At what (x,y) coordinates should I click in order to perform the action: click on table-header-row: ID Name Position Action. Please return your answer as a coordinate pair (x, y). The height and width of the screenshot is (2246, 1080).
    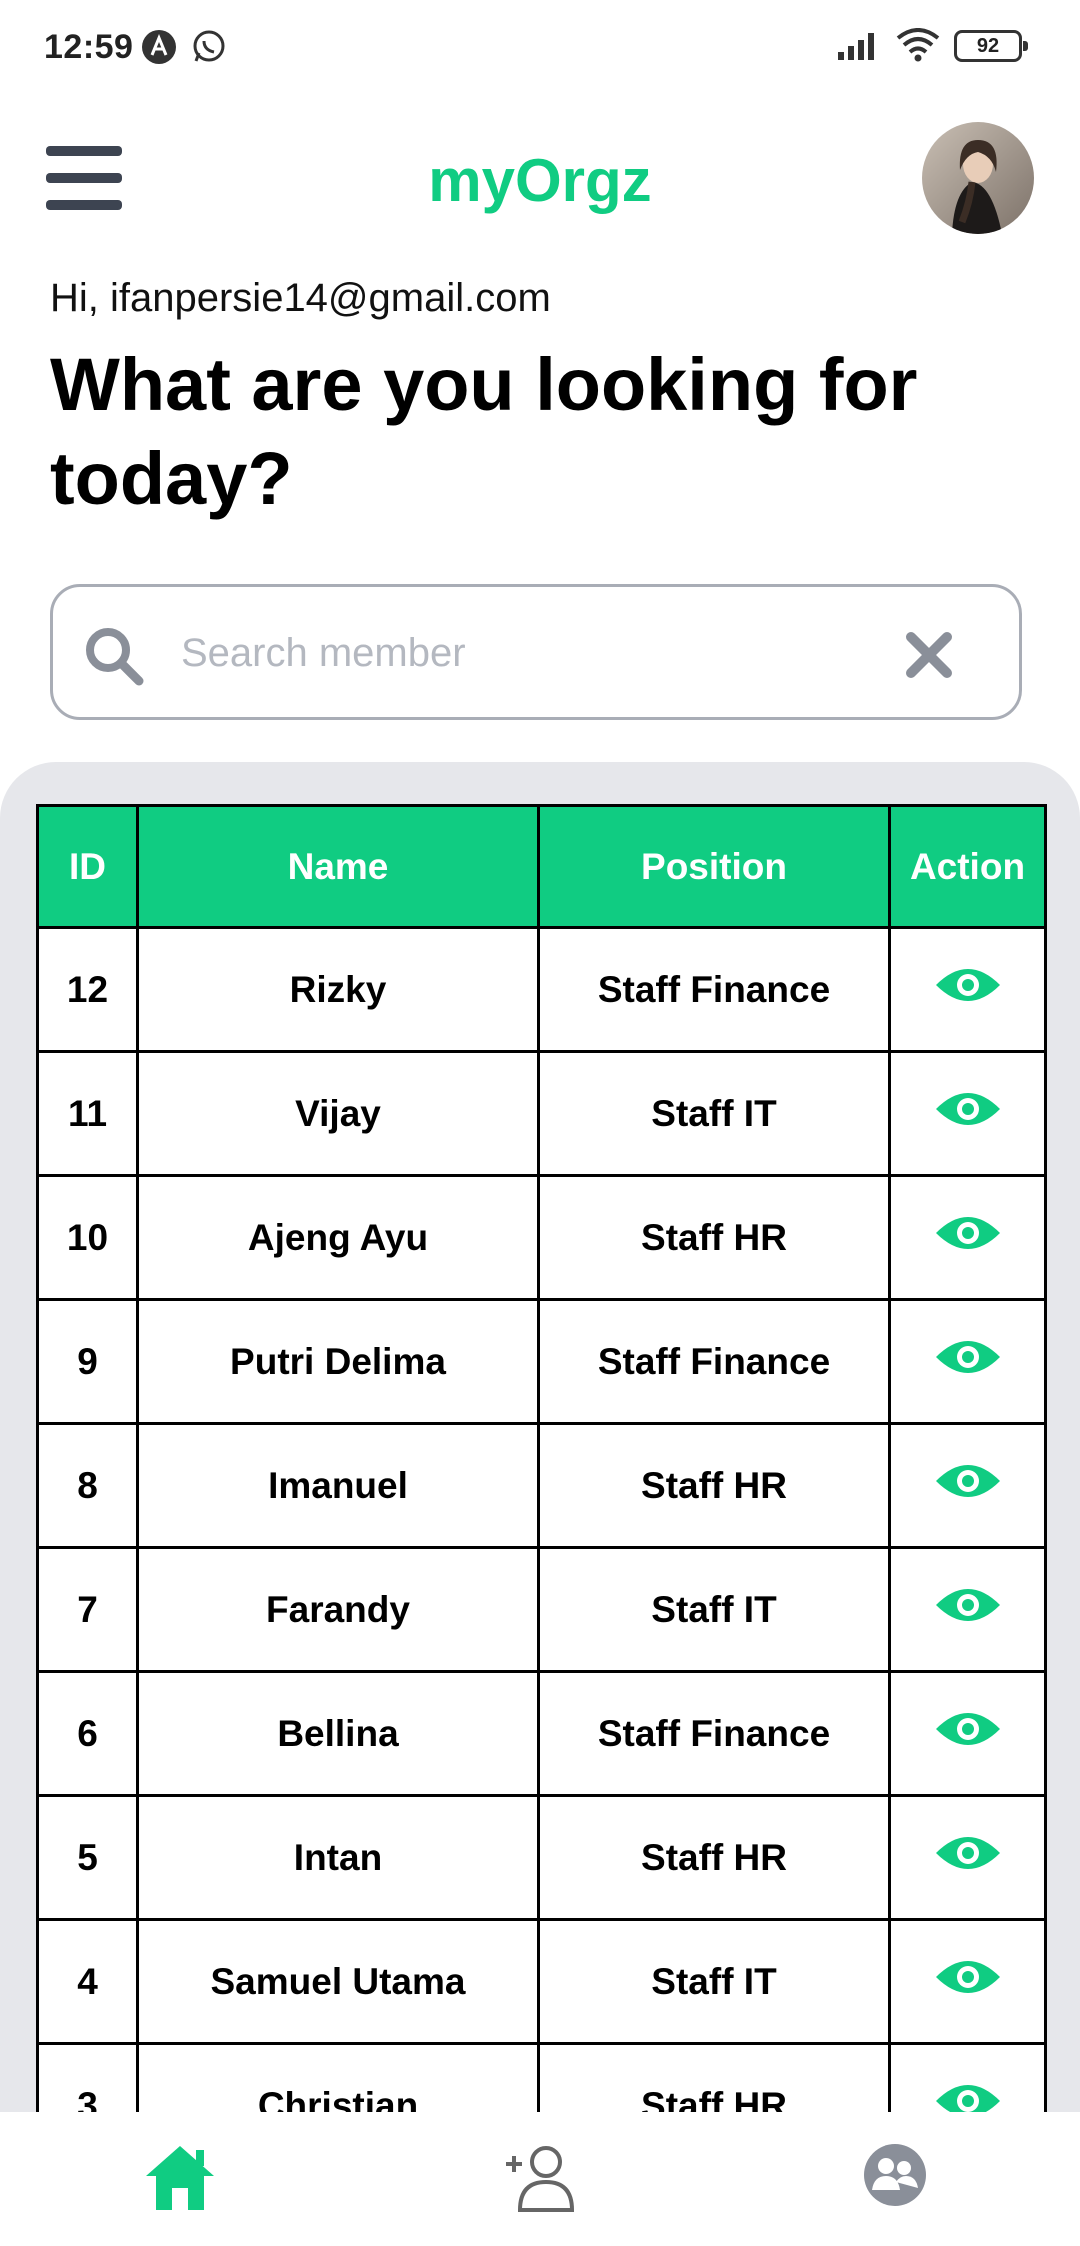
    Looking at the image, I should click on (541, 866).